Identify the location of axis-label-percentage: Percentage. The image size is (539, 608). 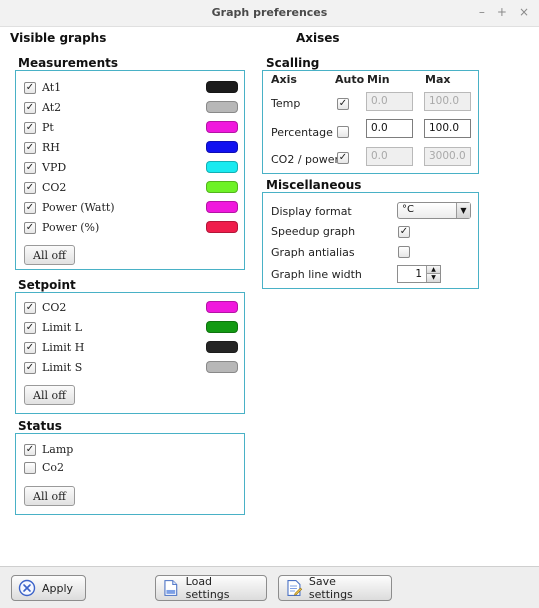
(302, 132).